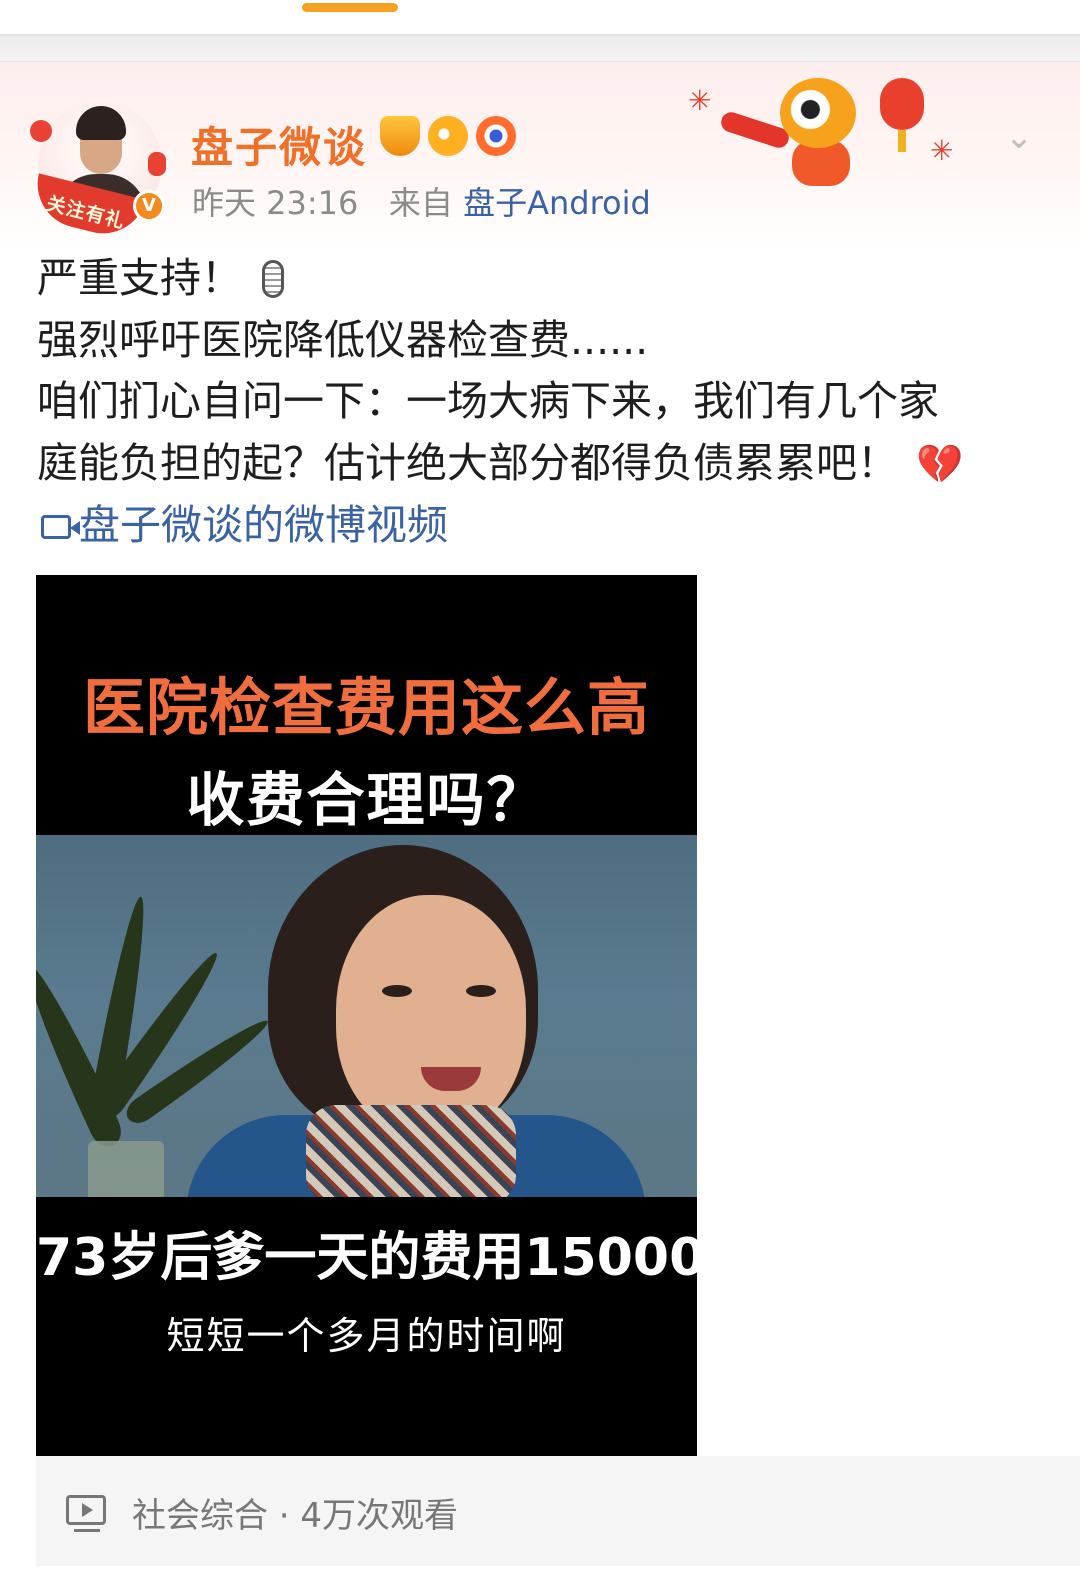  What do you see at coordinates (279, 144) in the screenshot?
I see `username: 盘子微谈` at bounding box center [279, 144].